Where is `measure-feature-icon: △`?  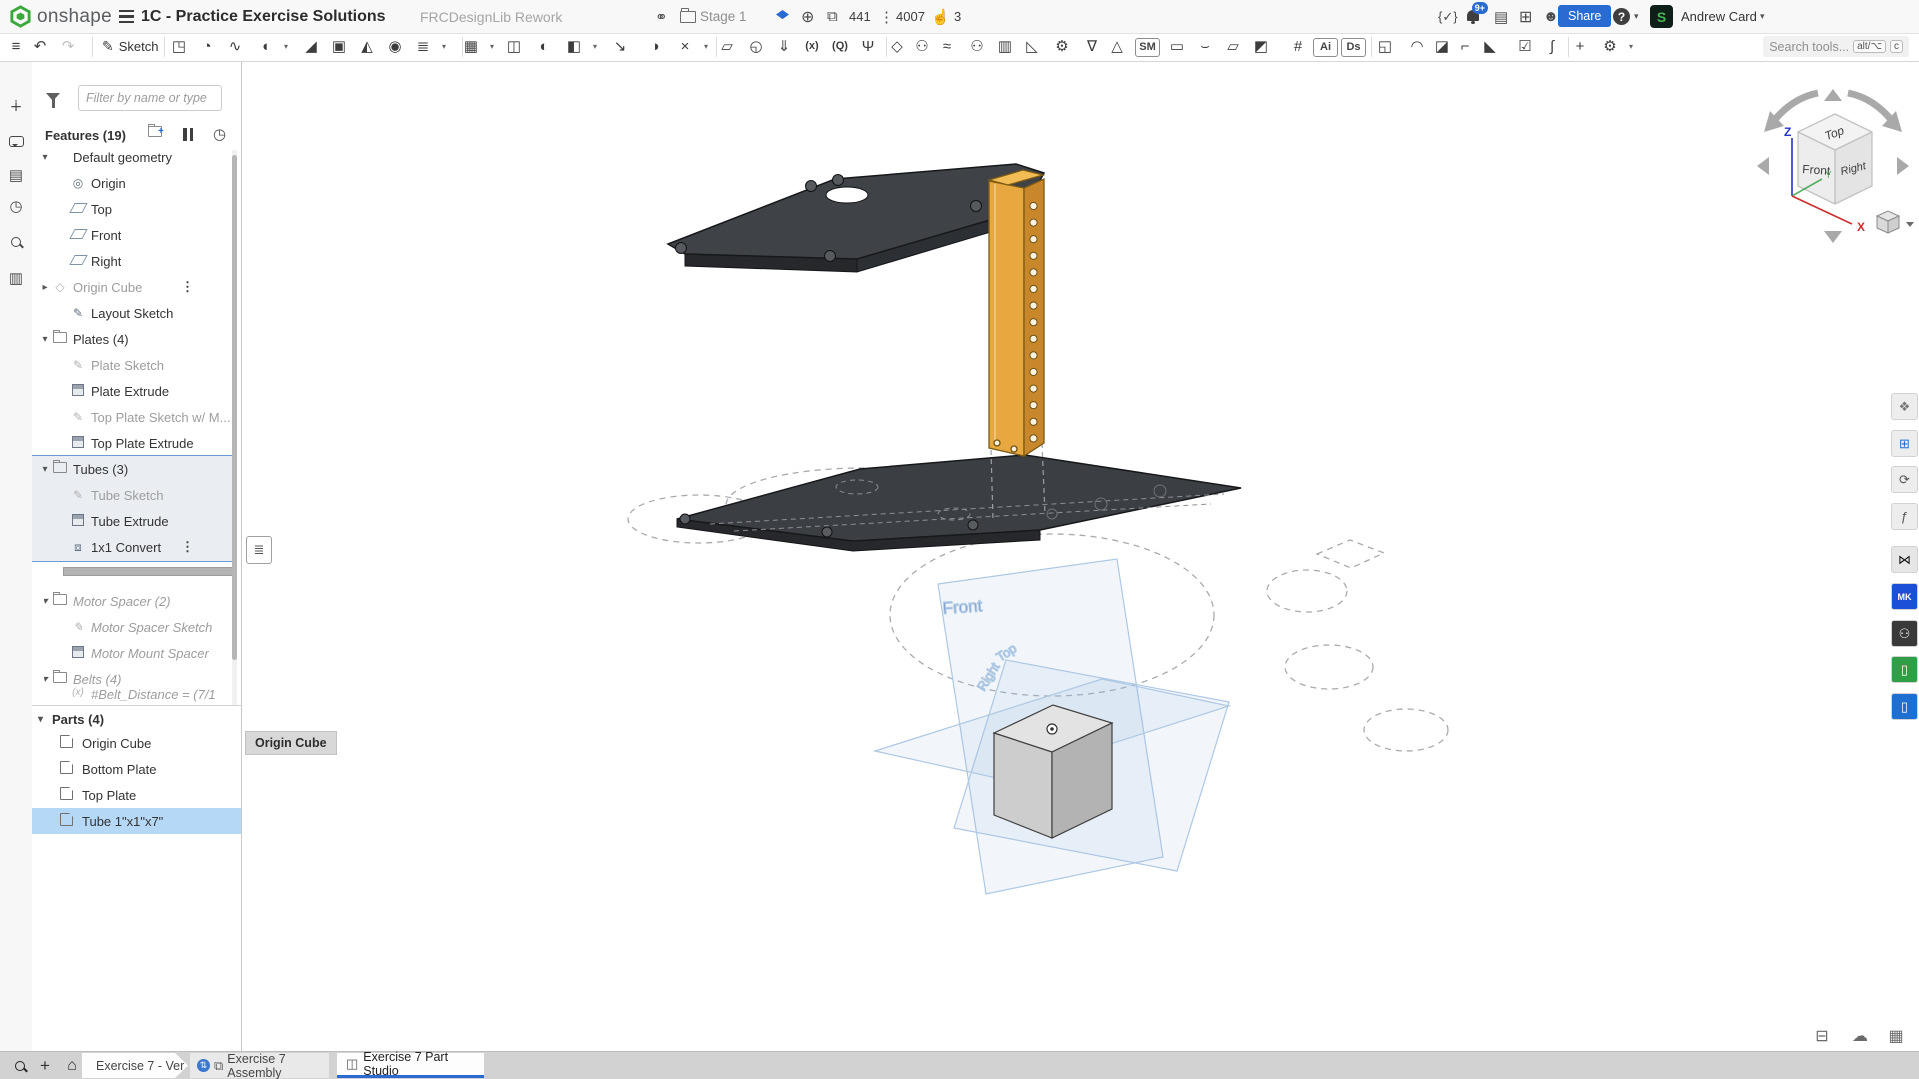
measure-feature-icon: △ is located at coordinates (1117, 46).